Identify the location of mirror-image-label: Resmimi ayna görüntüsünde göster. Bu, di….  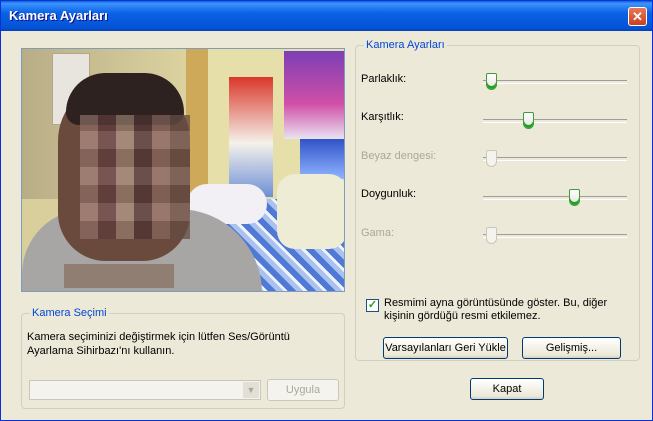
(506, 310).